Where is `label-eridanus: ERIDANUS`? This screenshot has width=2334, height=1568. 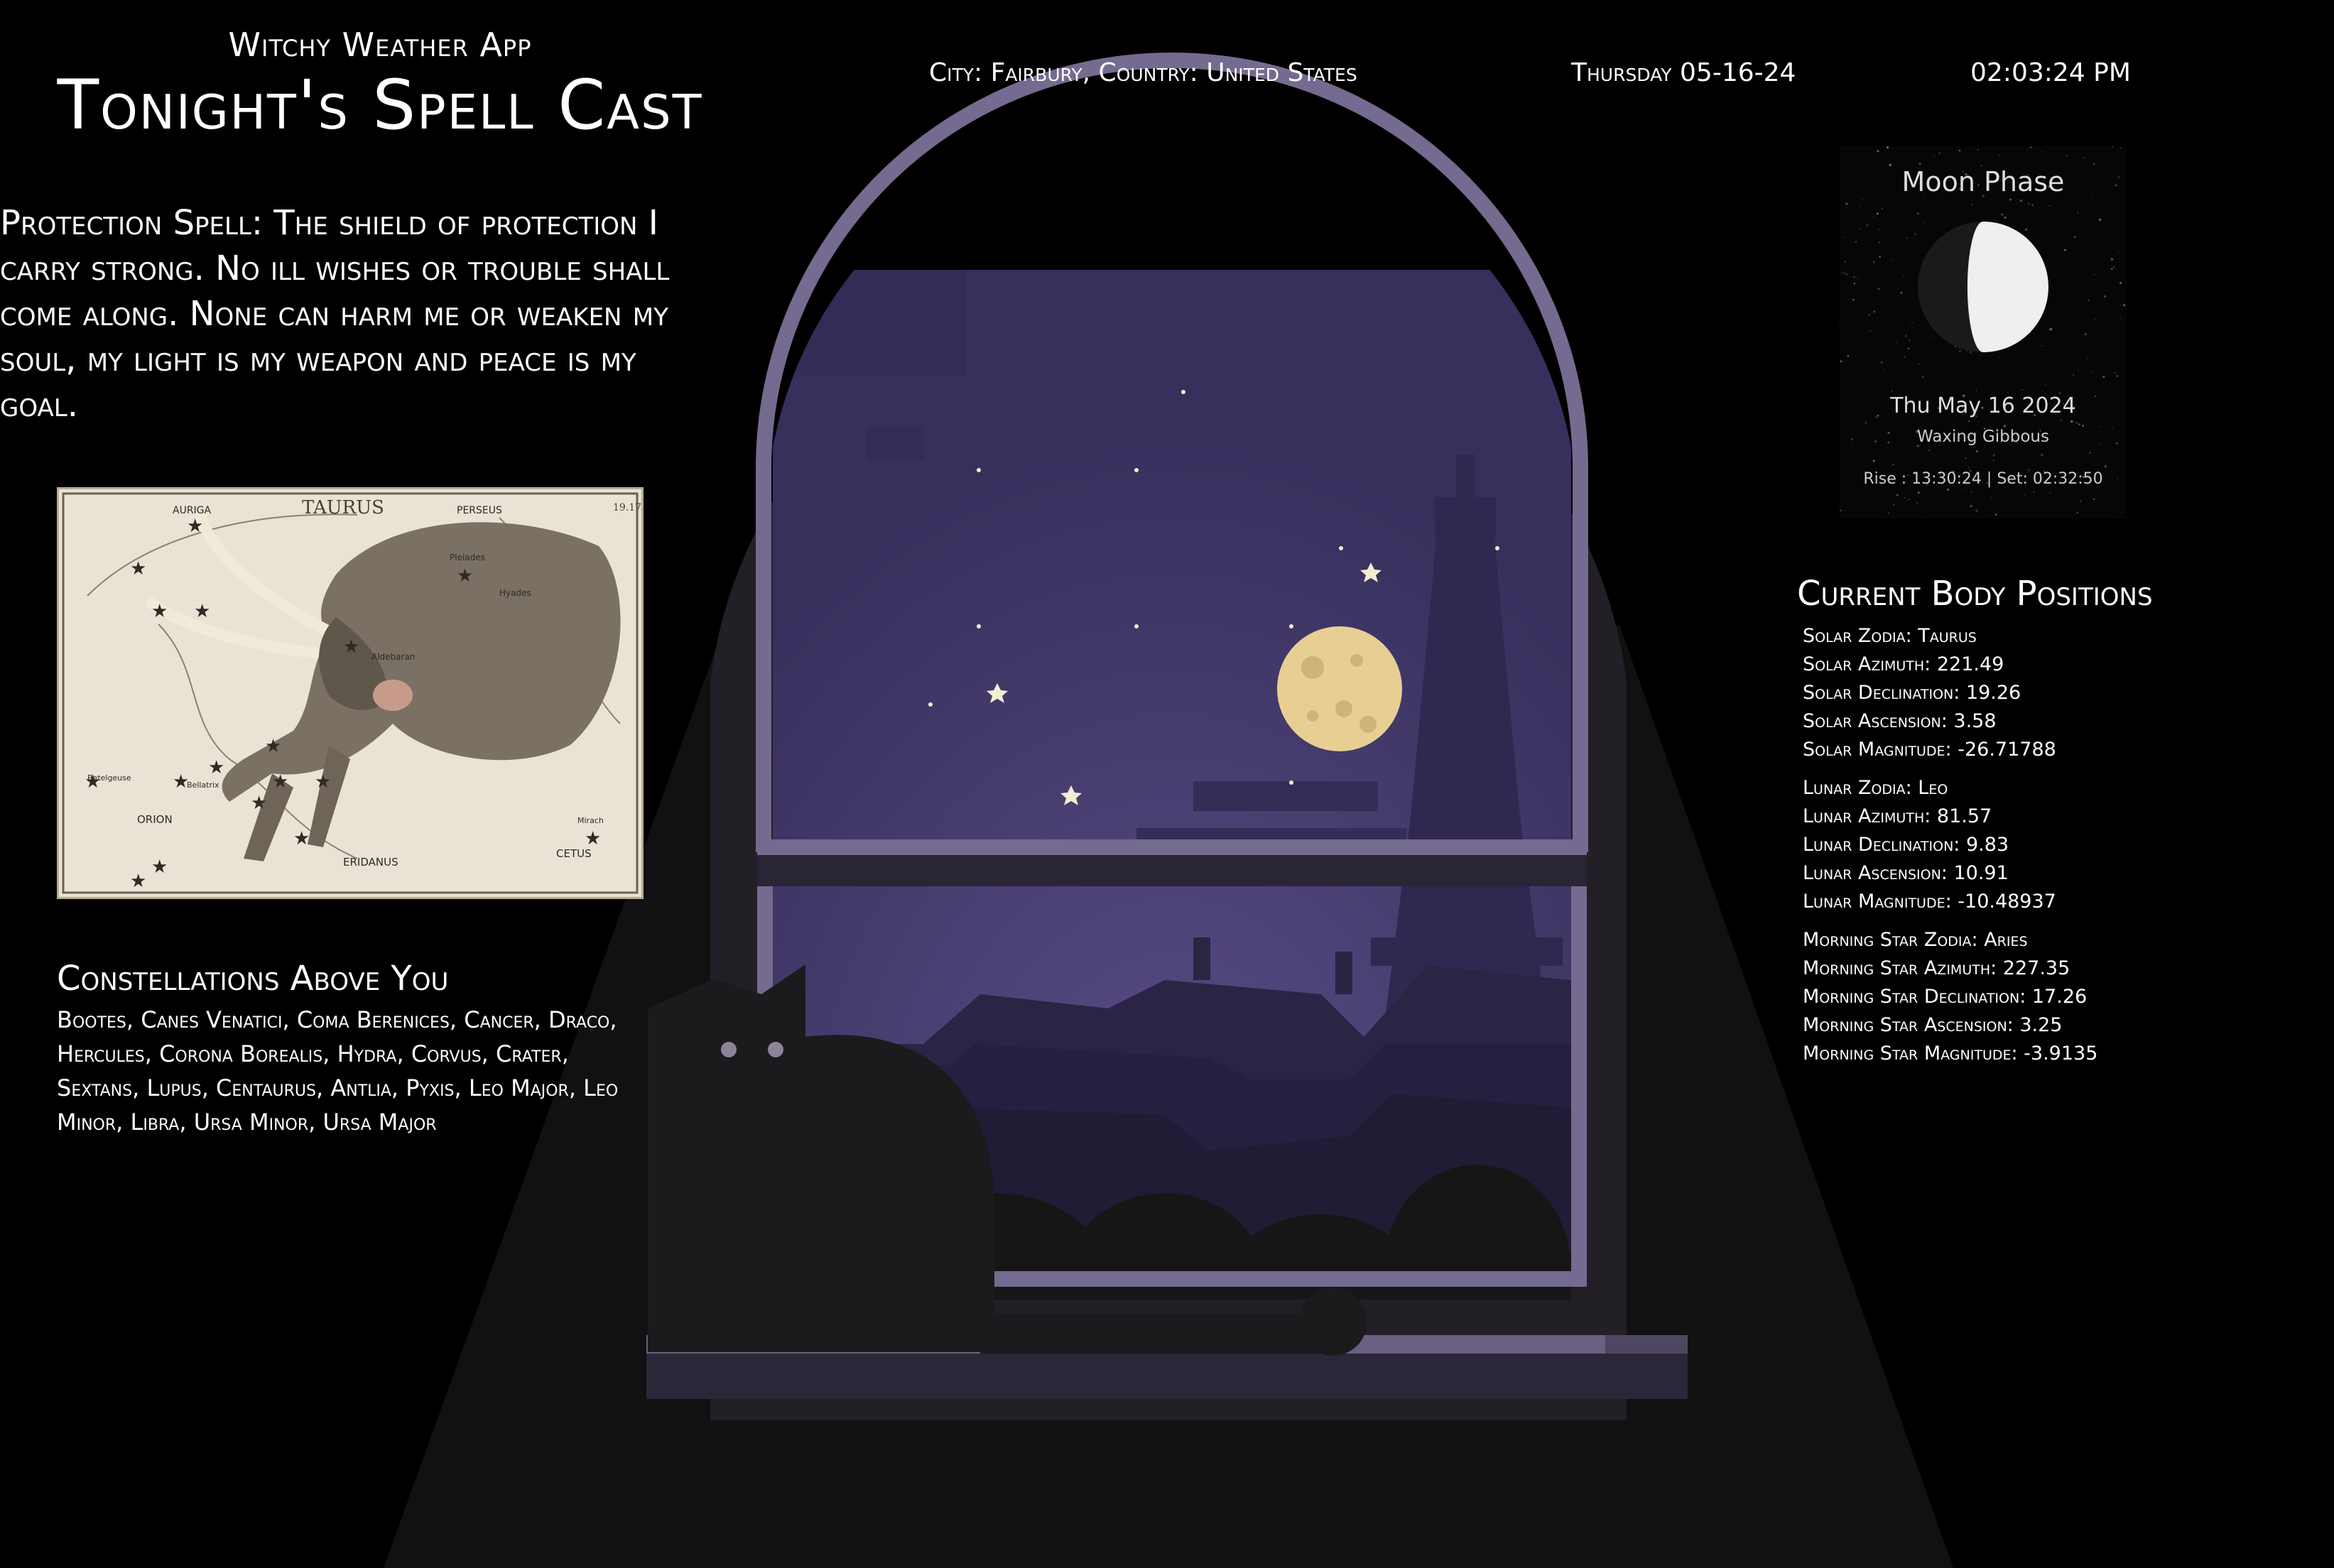 label-eridanus: ERIDANUS is located at coordinates (370, 862).